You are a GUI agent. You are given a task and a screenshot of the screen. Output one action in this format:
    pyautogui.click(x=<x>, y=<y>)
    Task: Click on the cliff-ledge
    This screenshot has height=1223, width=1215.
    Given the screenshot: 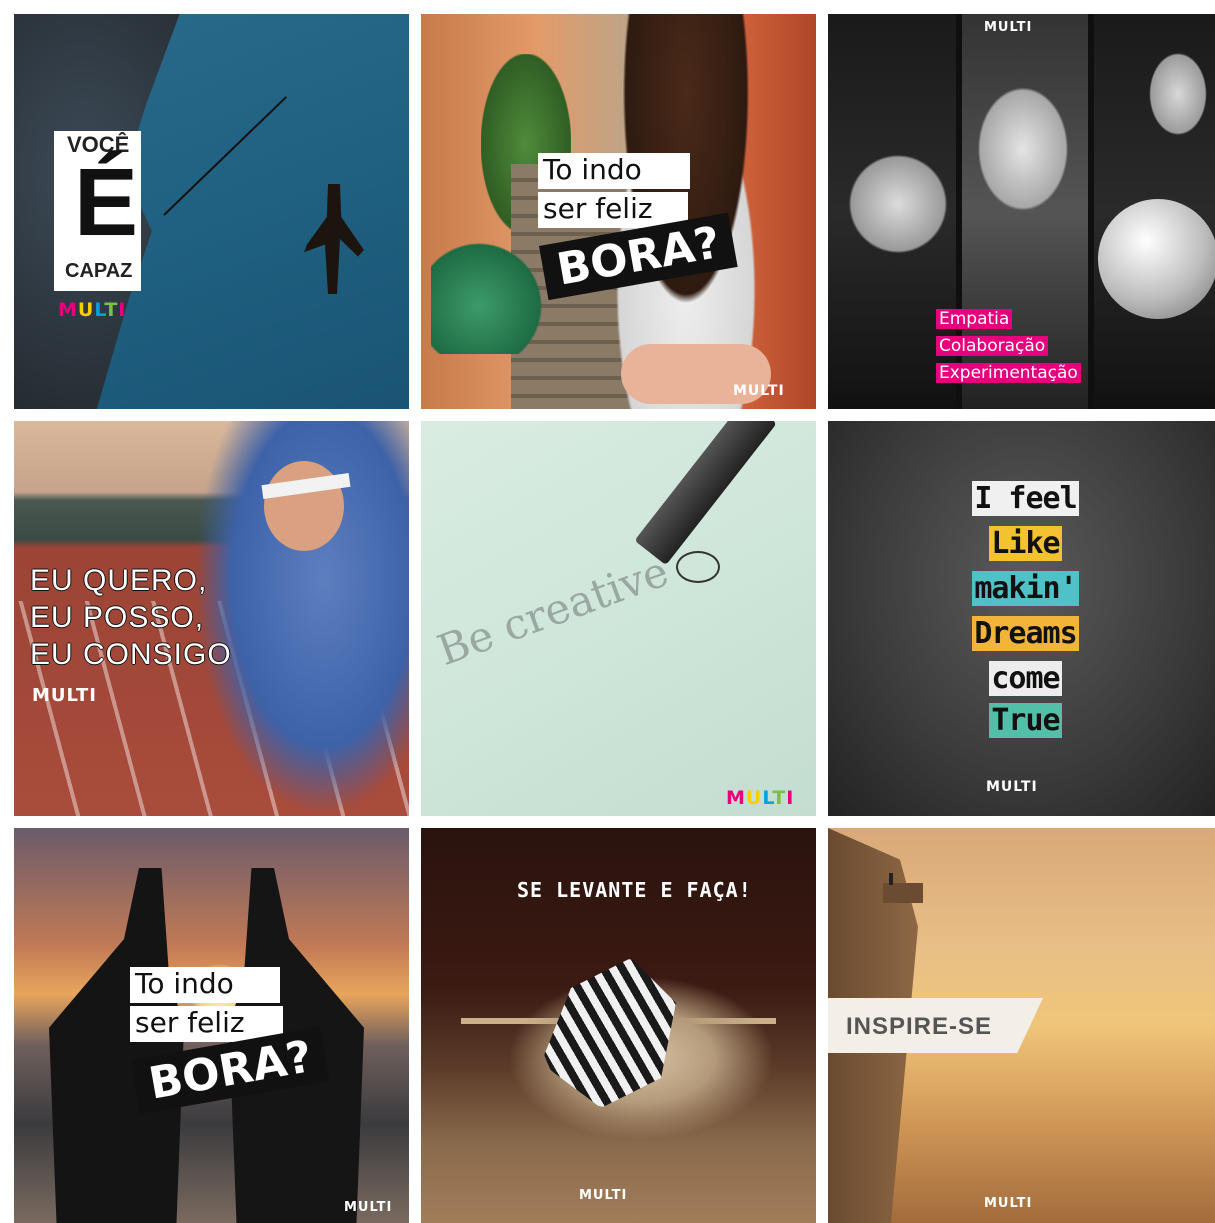 What is the action you would take?
    pyautogui.click(x=903, y=893)
    